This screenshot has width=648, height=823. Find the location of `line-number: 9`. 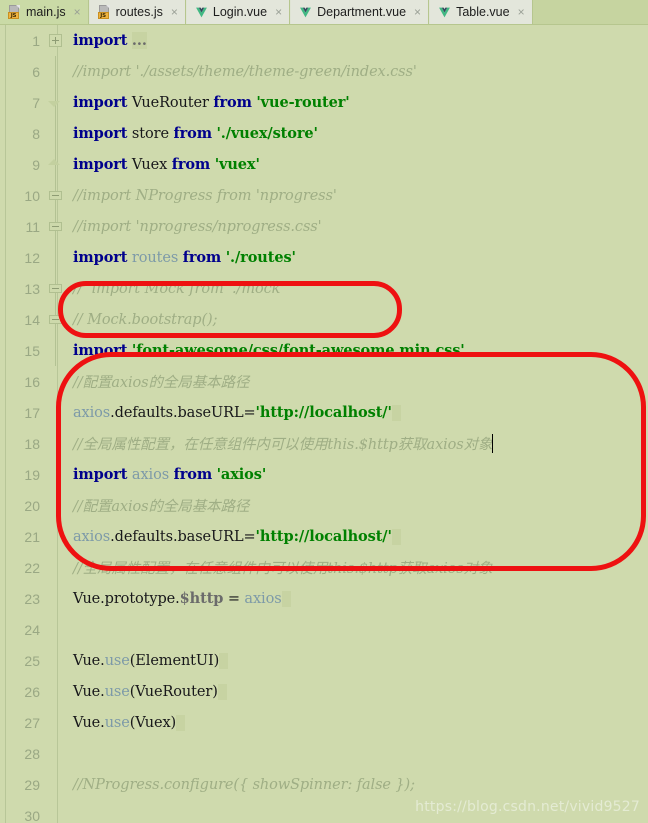

line-number: 9 is located at coordinates (36, 164).